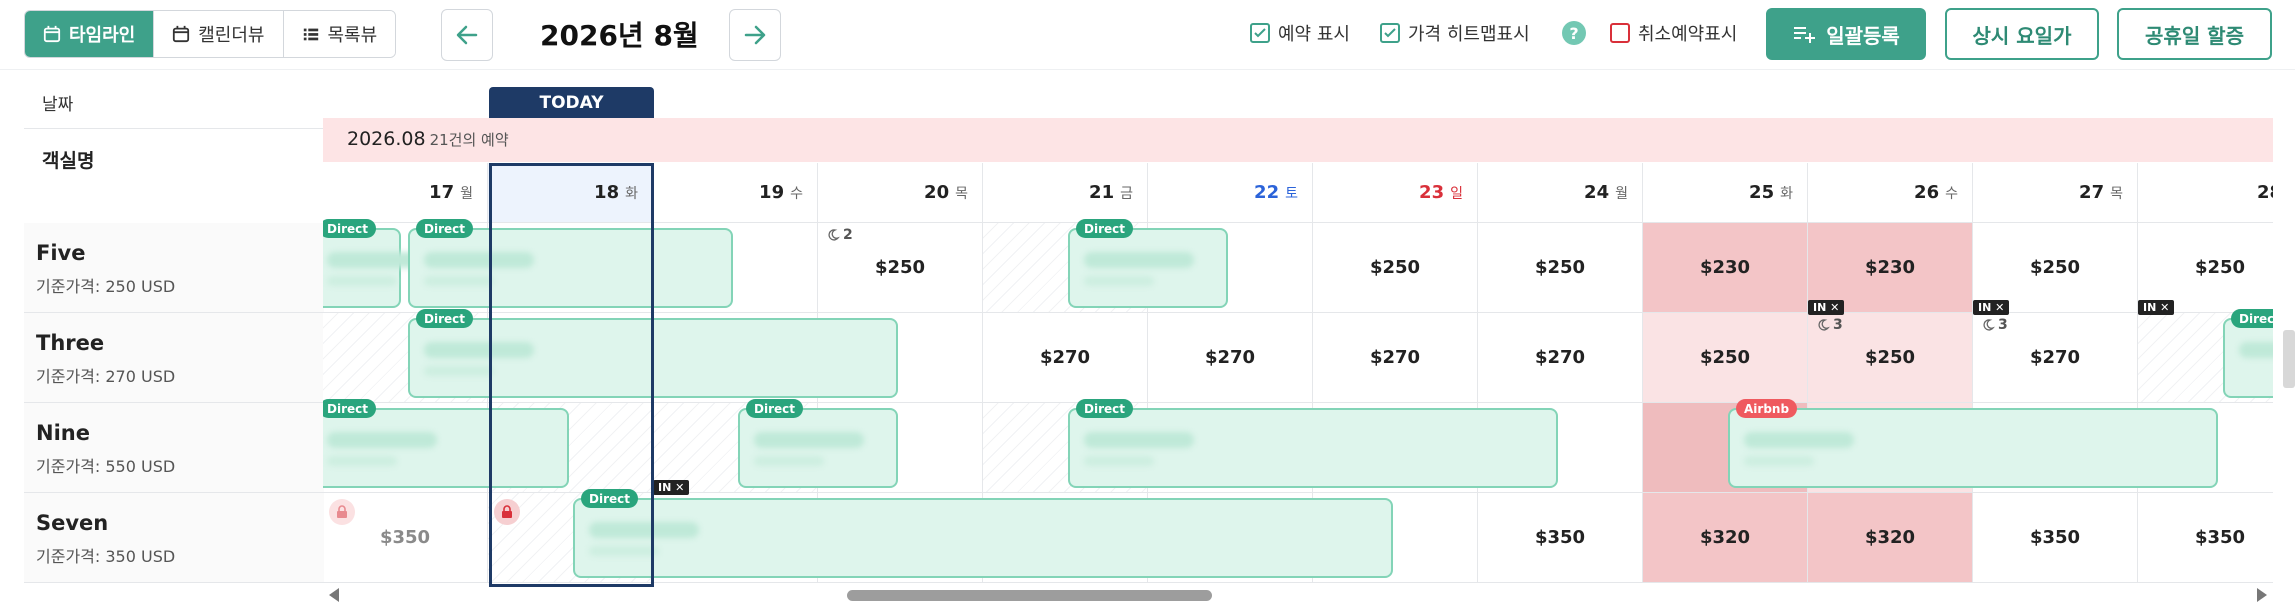 The width and height of the screenshot is (2295, 609). Describe the element at coordinates (1725, 358) in the screenshot. I see `price-cell-heatmap: $250` at that location.